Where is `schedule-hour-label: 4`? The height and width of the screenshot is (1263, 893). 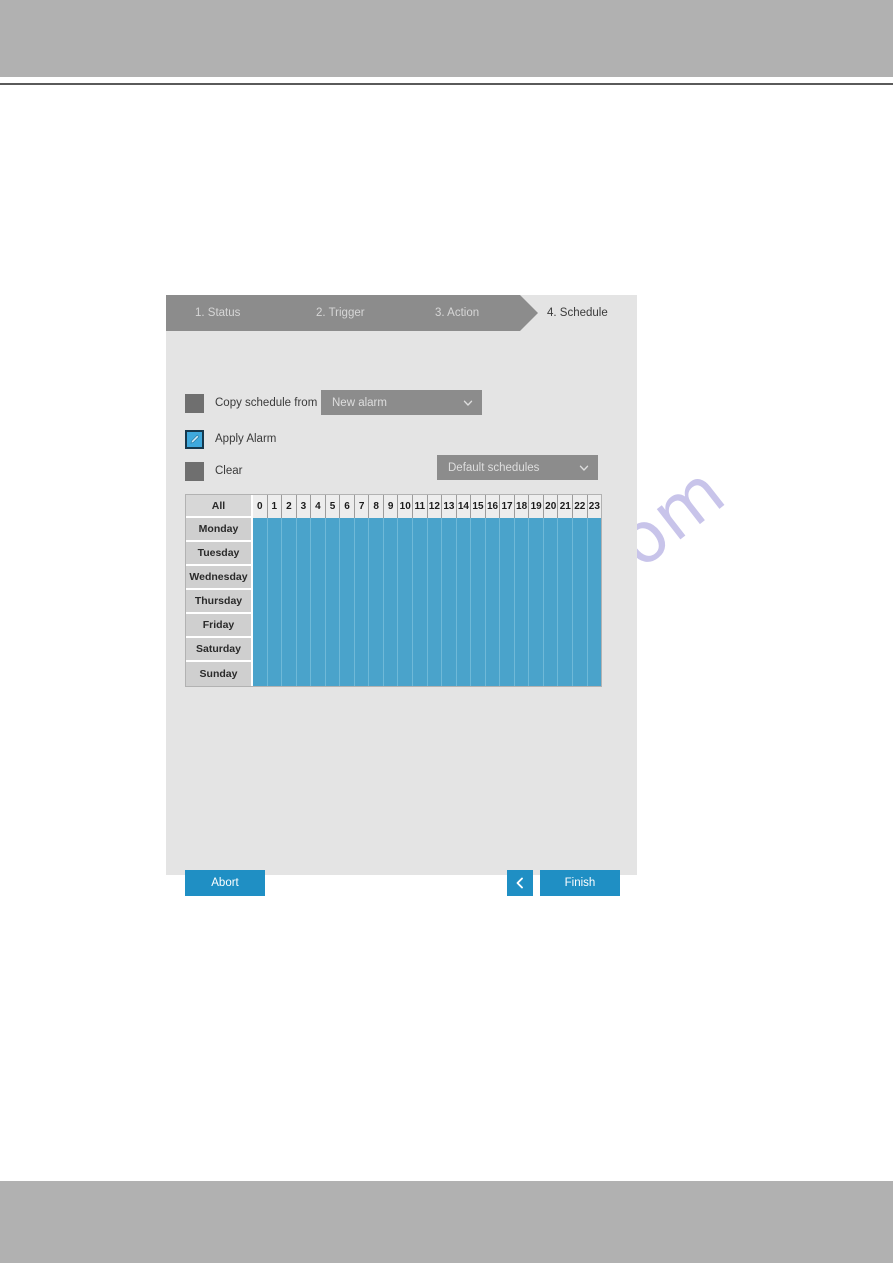 schedule-hour-label: 4 is located at coordinates (318, 506).